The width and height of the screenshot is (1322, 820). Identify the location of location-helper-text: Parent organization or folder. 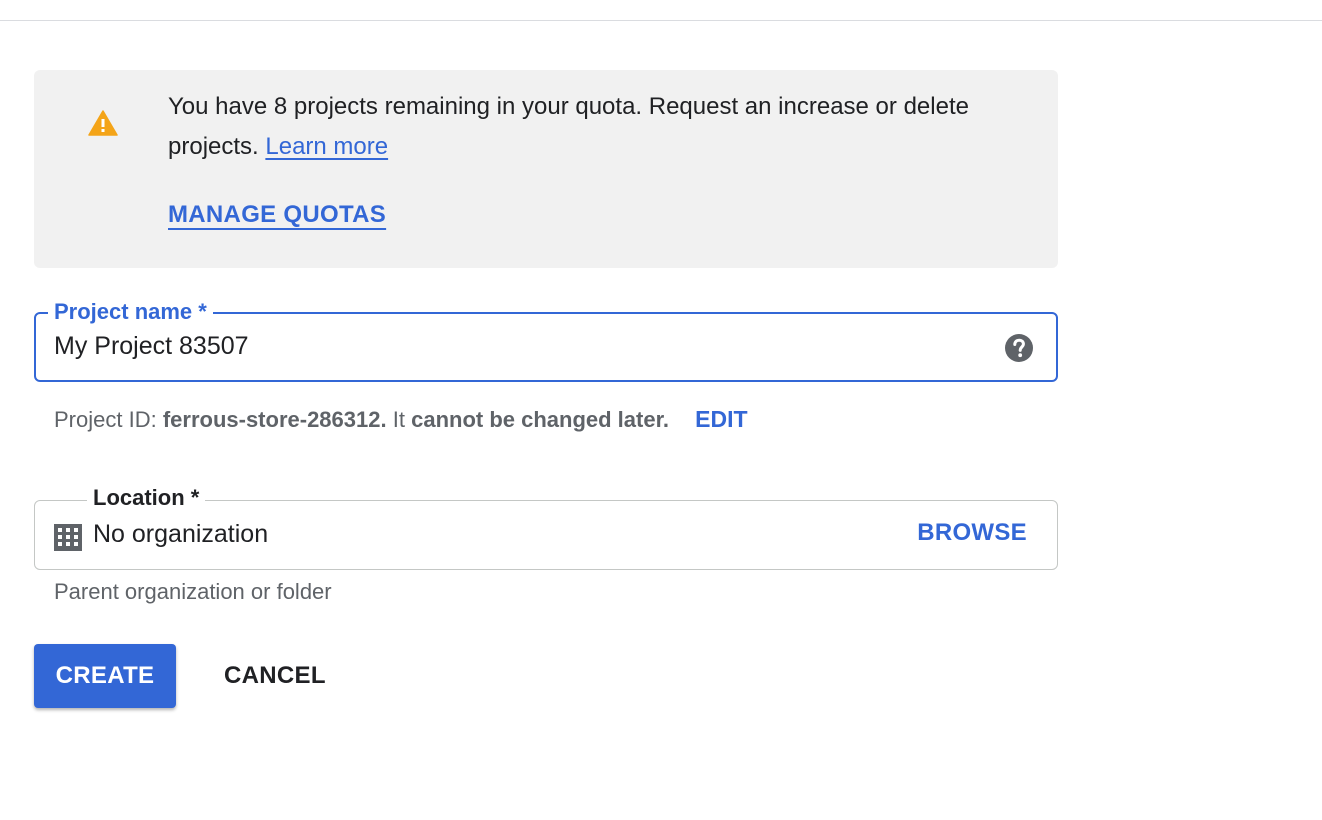
(193, 591).